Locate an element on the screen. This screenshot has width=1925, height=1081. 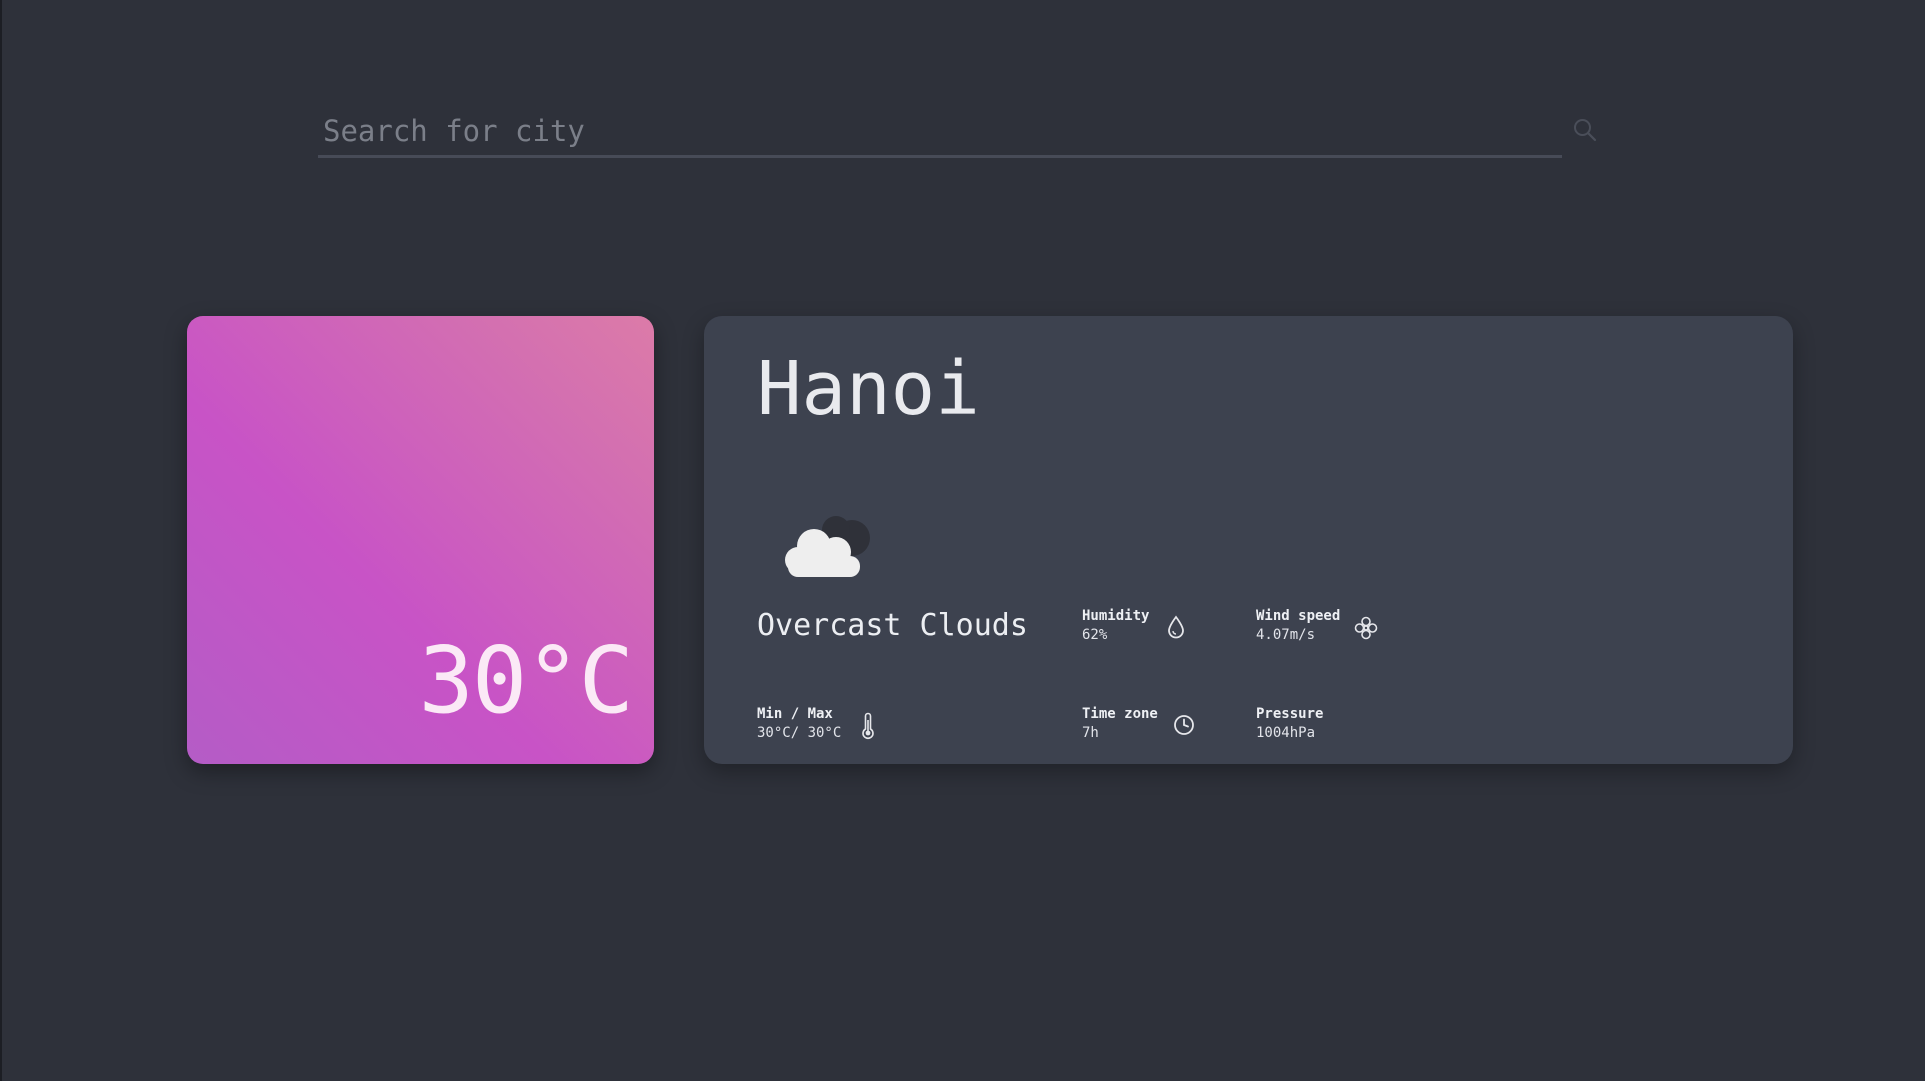
clock-icon is located at coordinates (1184, 725).